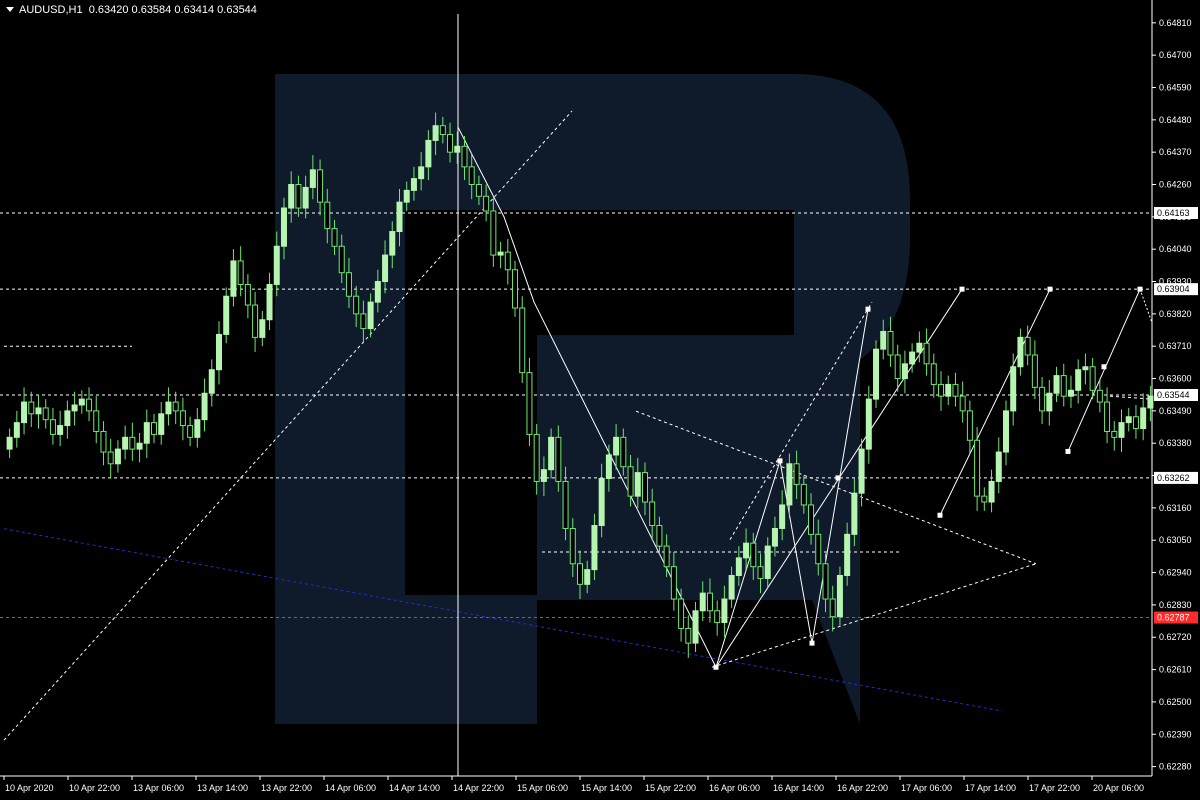 The width and height of the screenshot is (1200, 800). Describe the element at coordinates (1175, 23) in the screenshot. I see `y-tick-label: 0.64810` at that location.